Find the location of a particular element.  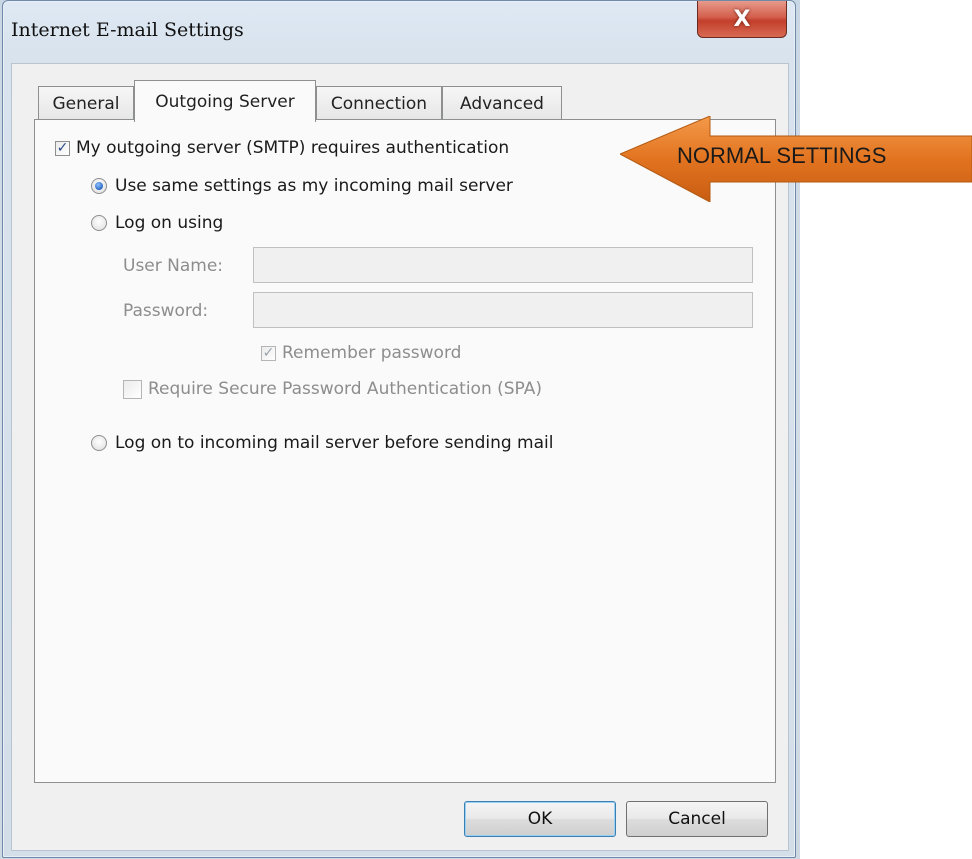

tab-connection: Connection is located at coordinates (379, 103).